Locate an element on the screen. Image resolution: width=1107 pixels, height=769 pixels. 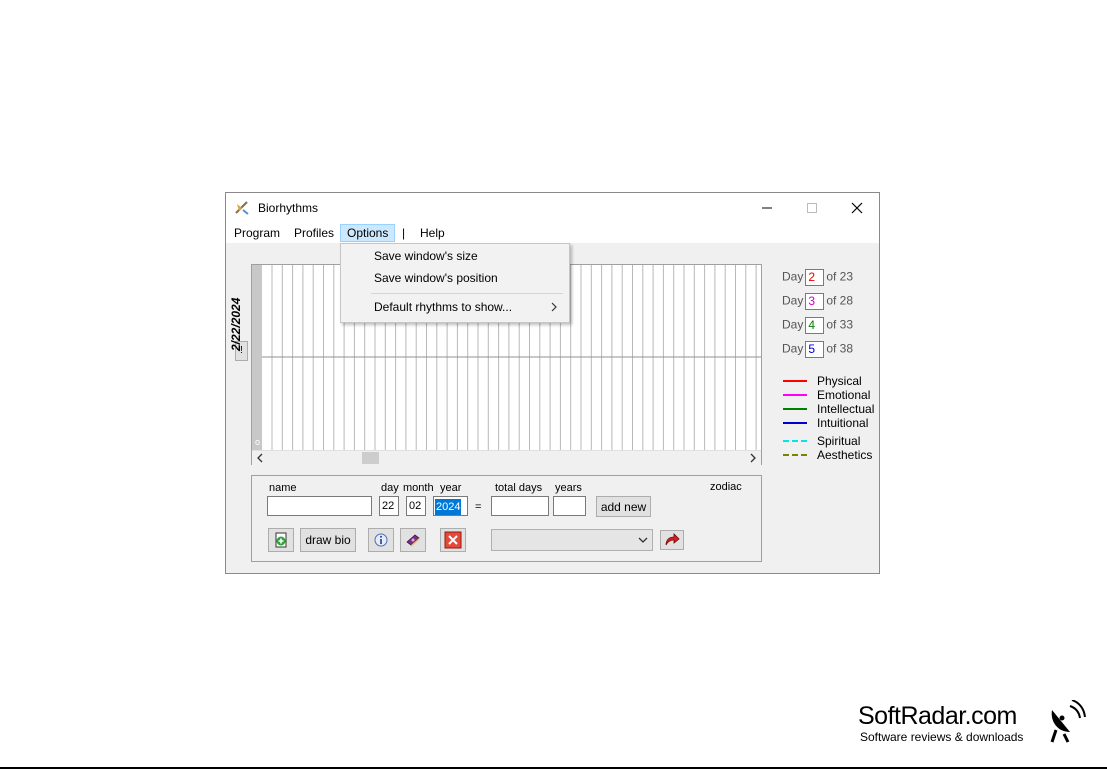
legend-label: Spiritual is located at coordinates (839, 441).